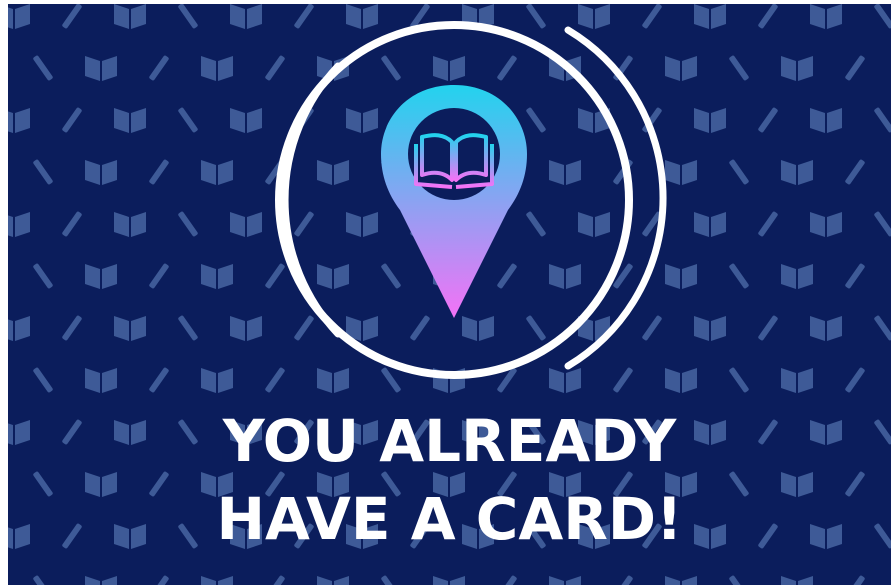  I want to click on headline-line-1: YOU ALREADY, so click(449, 441).